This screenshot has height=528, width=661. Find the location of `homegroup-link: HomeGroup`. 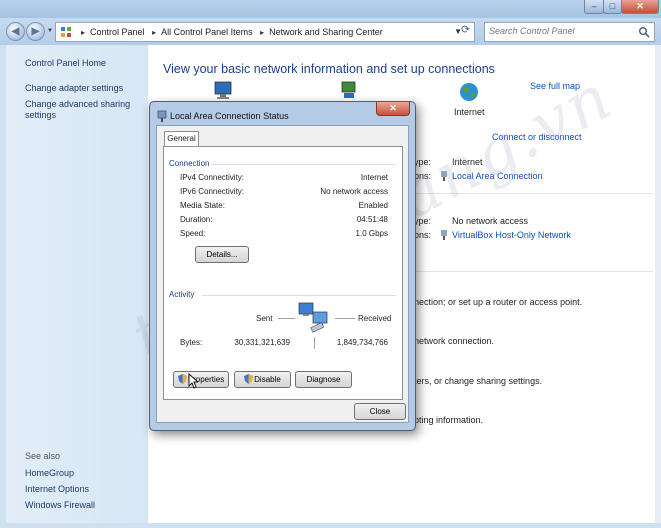

homegroup-link: HomeGroup is located at coordinates (49, 473).